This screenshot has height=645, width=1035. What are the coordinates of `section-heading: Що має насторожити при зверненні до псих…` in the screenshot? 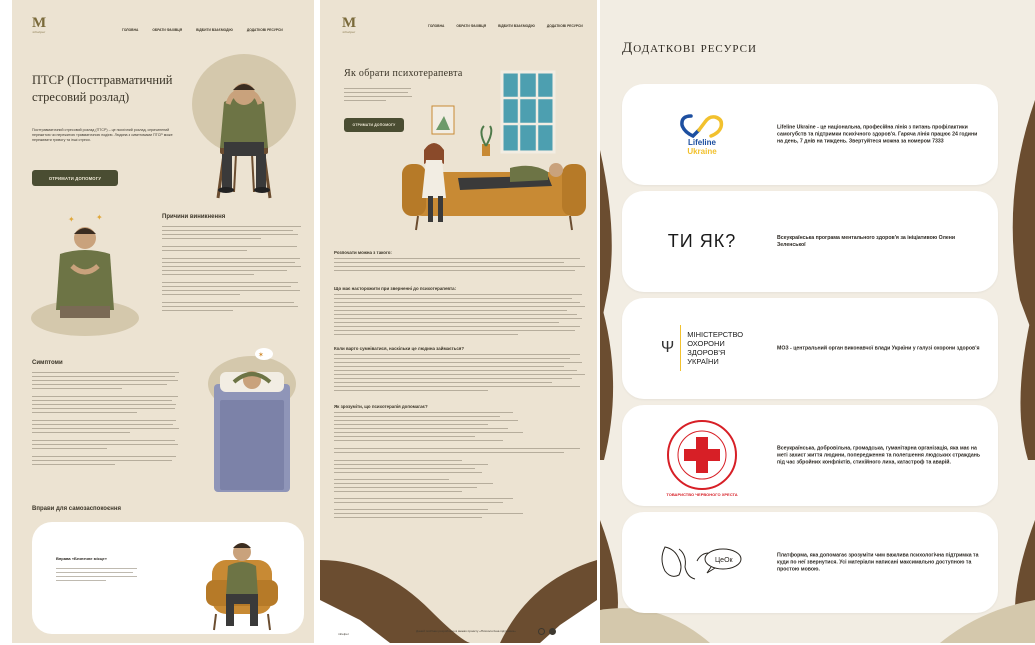 It's located at (395, 288).